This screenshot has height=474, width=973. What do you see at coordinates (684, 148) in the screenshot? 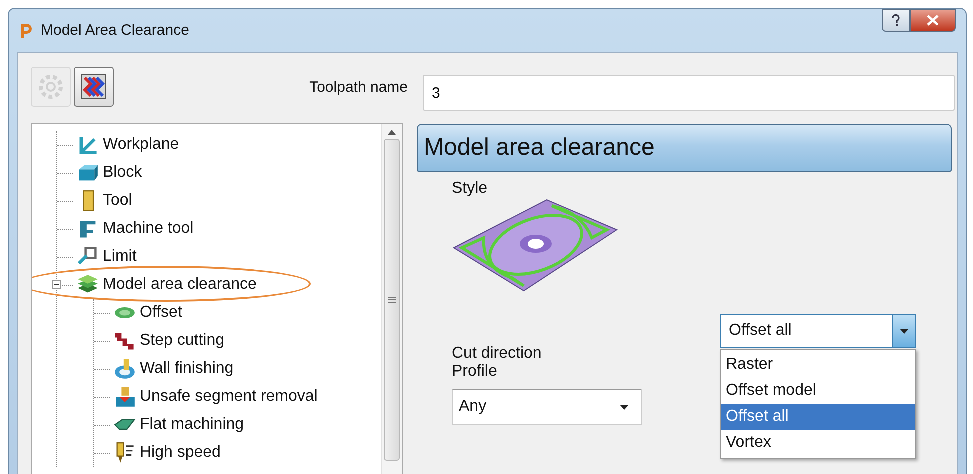
I see `section-header: Model area clearance` at bounding box center [684, 148].